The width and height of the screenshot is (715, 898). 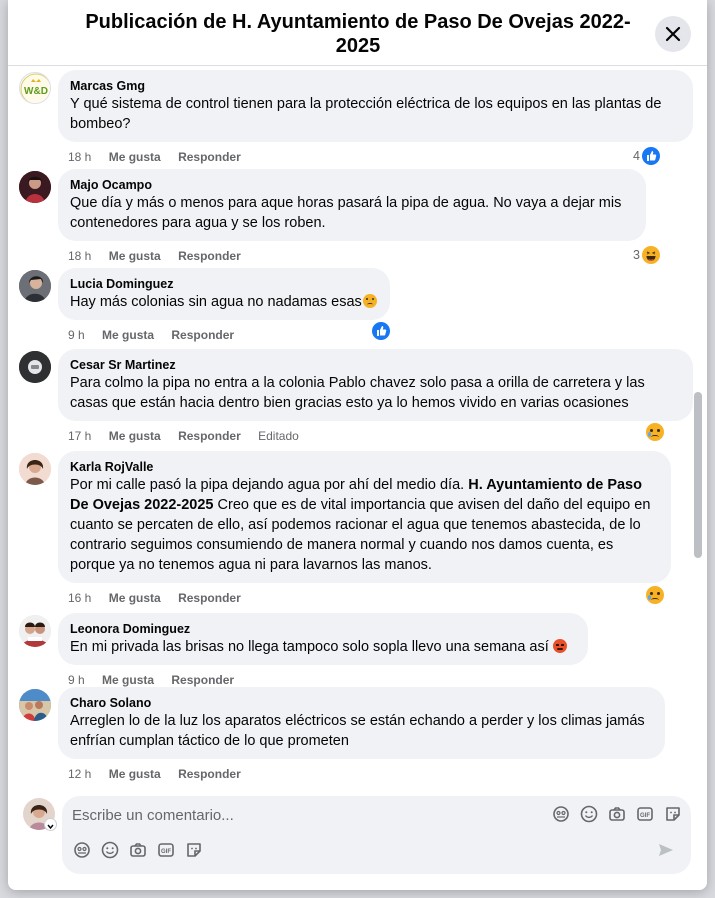 What do you see at coordinates (79, 774) in the screenshot?
I see `comment-time: 12 h` at bounding box center [79, 774].